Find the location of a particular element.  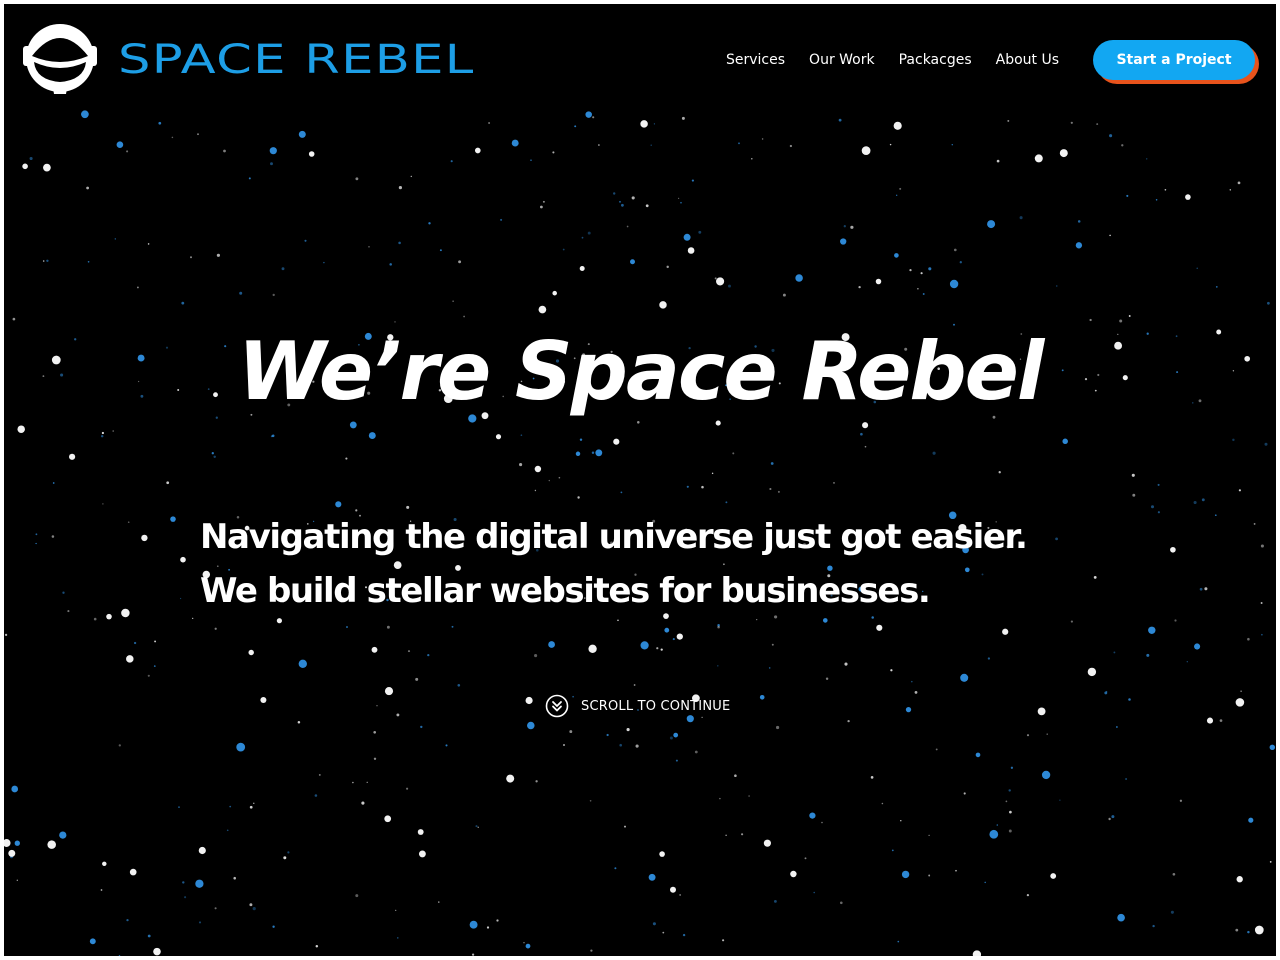

nav-item-our-work: Our Work is located at coordinates (842, 60).